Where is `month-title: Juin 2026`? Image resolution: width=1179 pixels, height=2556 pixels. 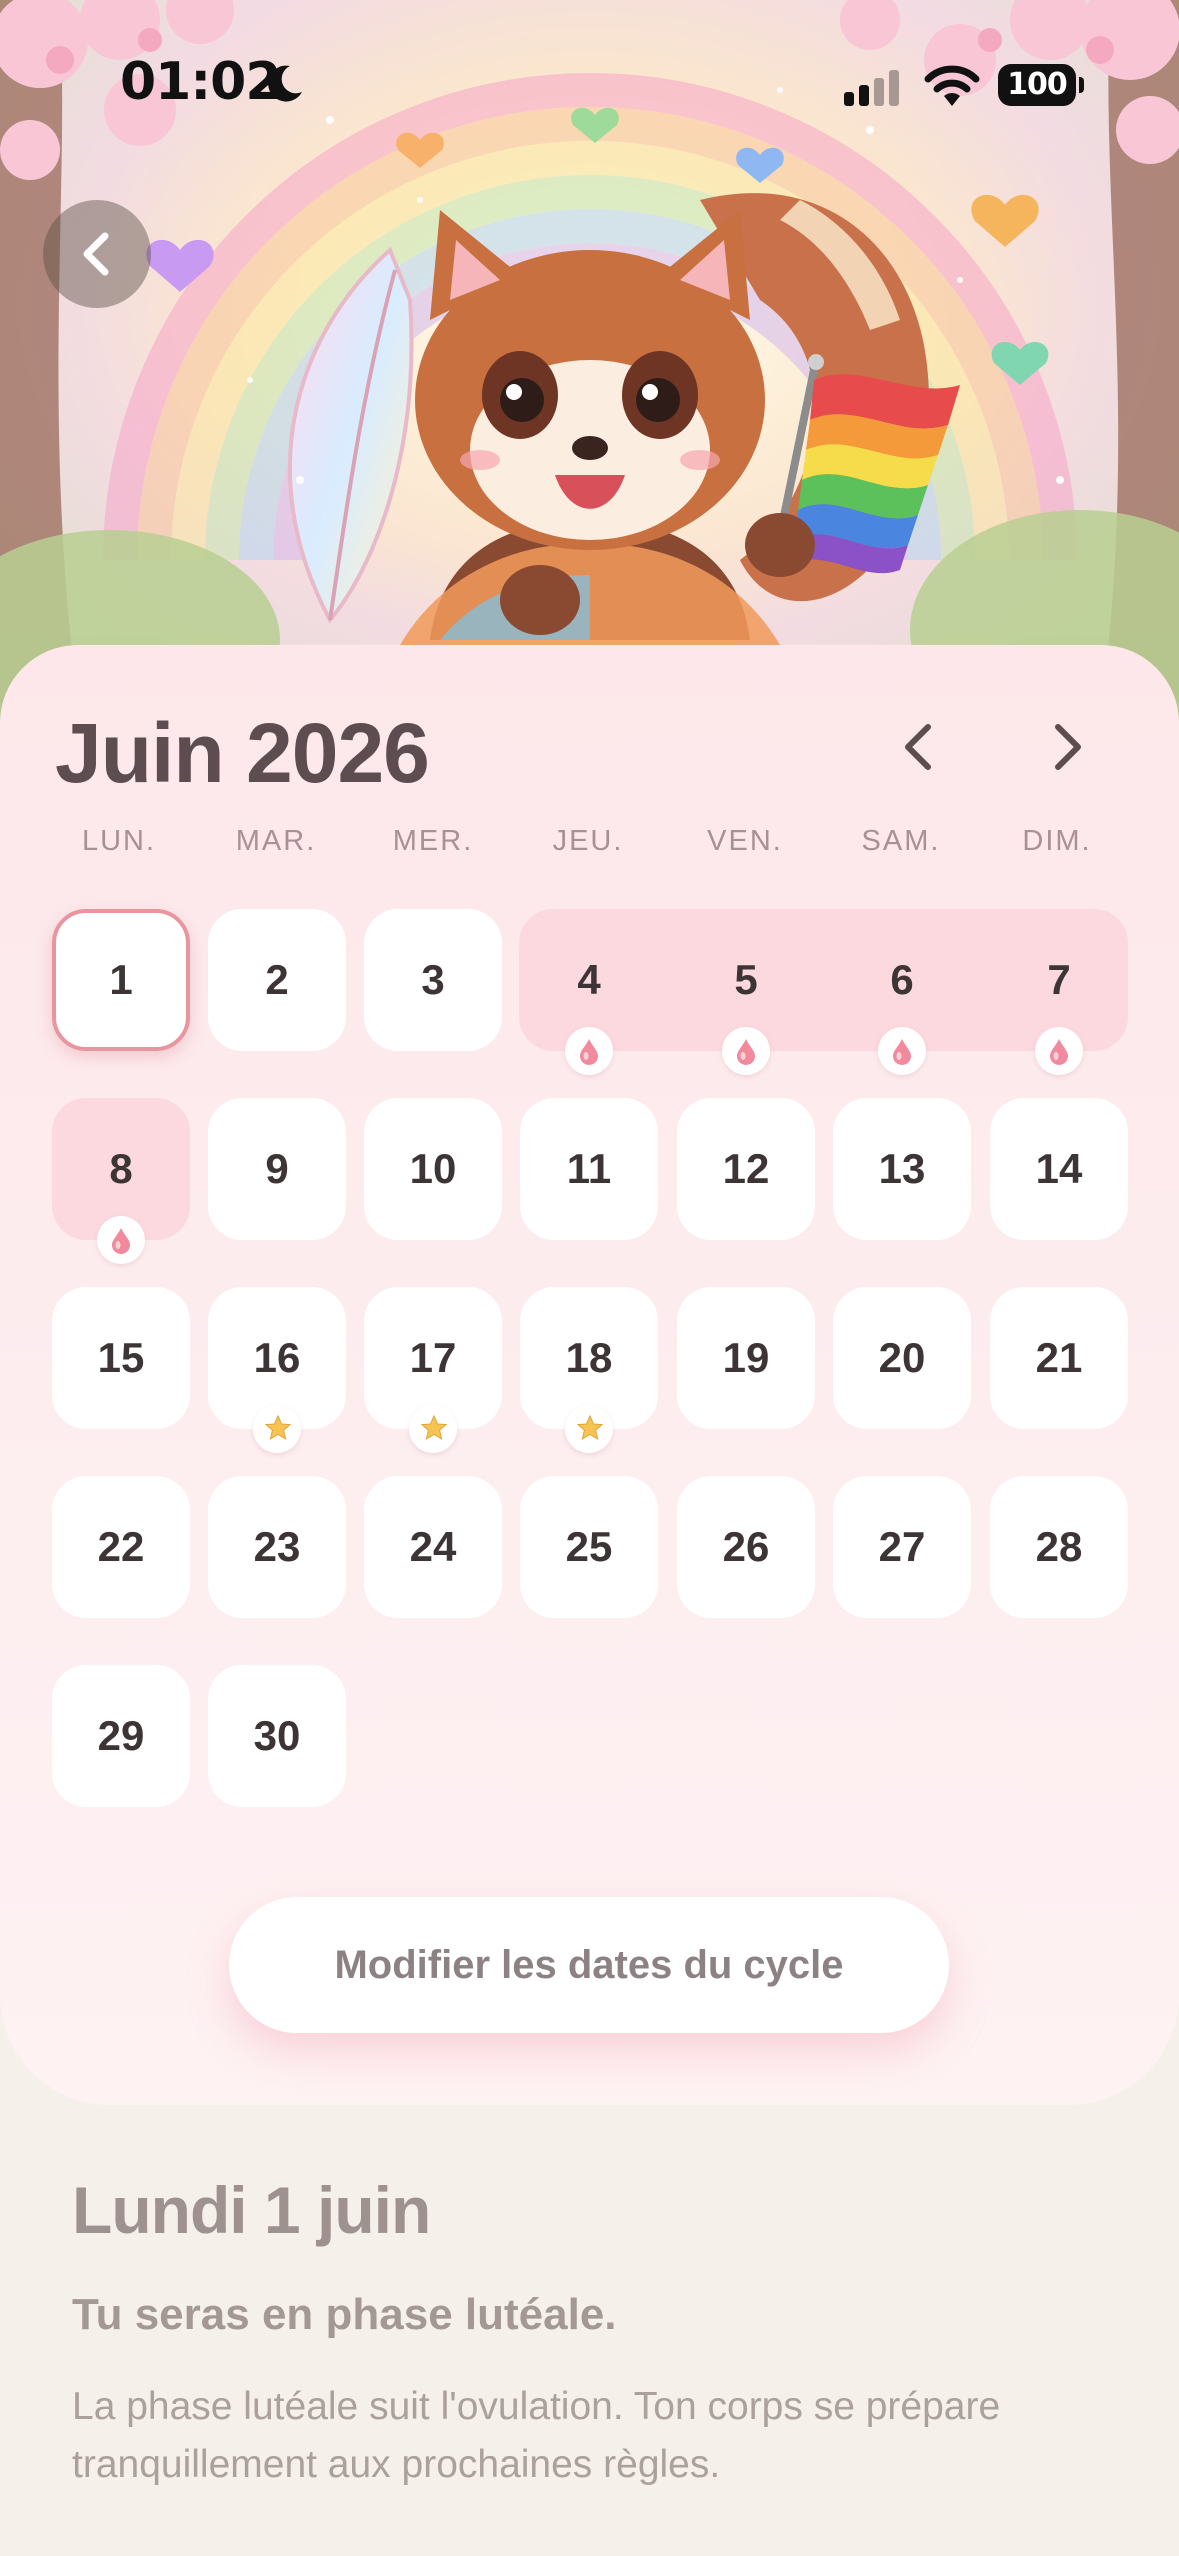 month-title: Juin 2026 is located at coordinates (242, 753).